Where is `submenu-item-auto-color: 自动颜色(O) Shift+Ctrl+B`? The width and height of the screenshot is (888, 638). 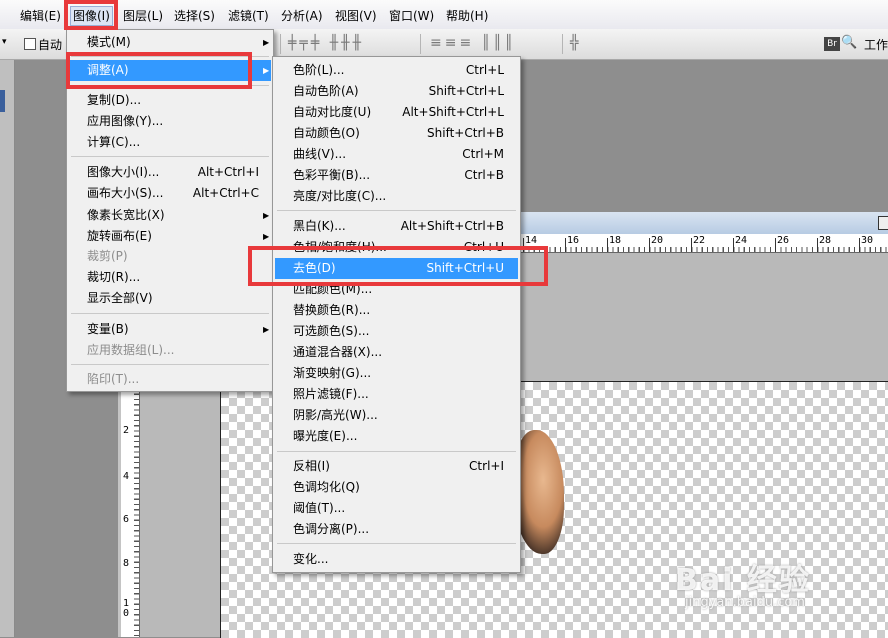 submenu-item-auto-color: 自动颜色(O) Shift+Ctrl+B is located at coordinates (396, 133).